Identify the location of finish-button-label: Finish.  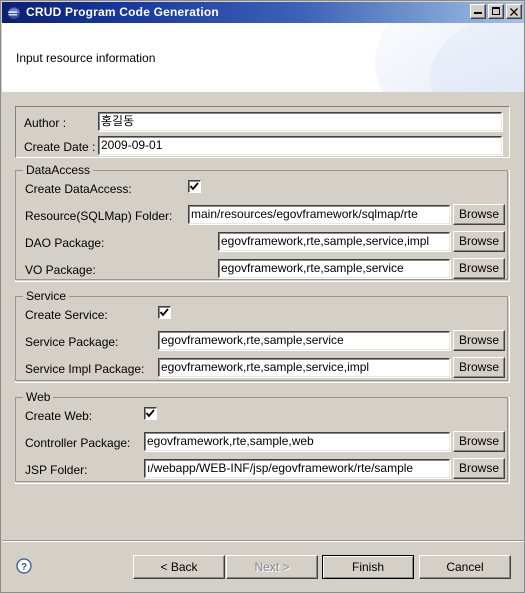
(367, 567).